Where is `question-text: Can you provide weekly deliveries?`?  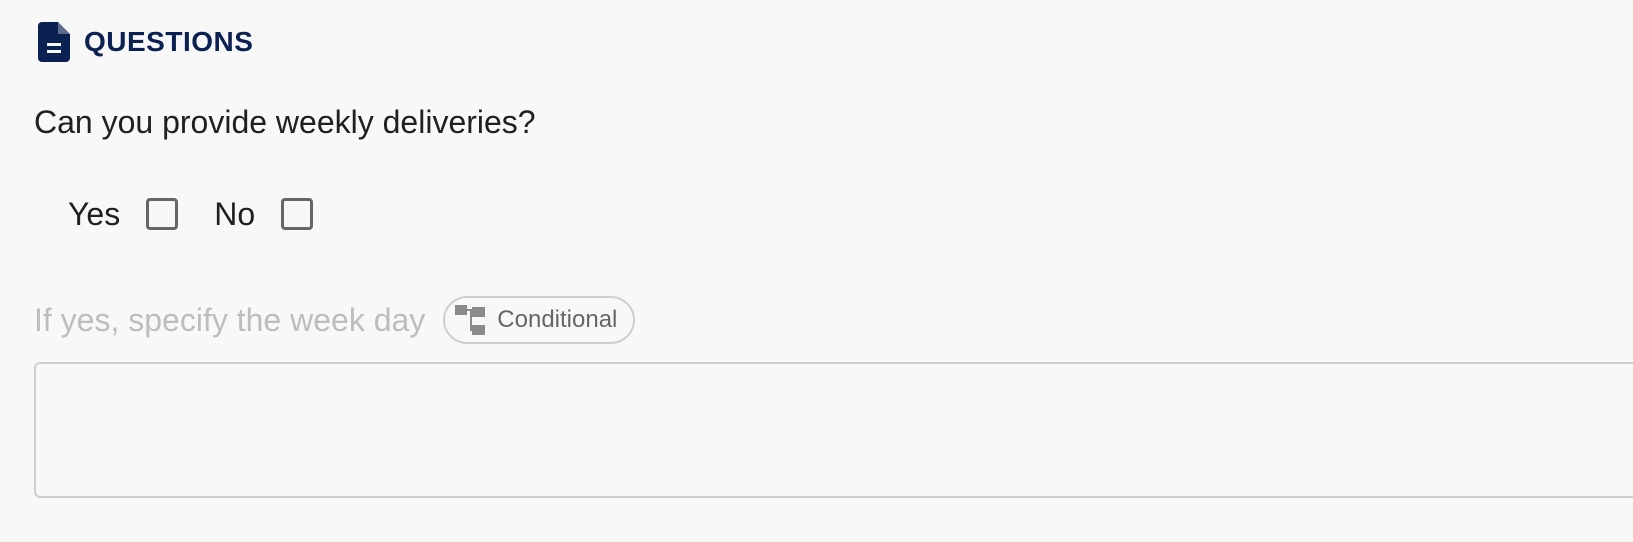
question-text: Can you provide weekly deliveries? is located at coordinates (285, 122).